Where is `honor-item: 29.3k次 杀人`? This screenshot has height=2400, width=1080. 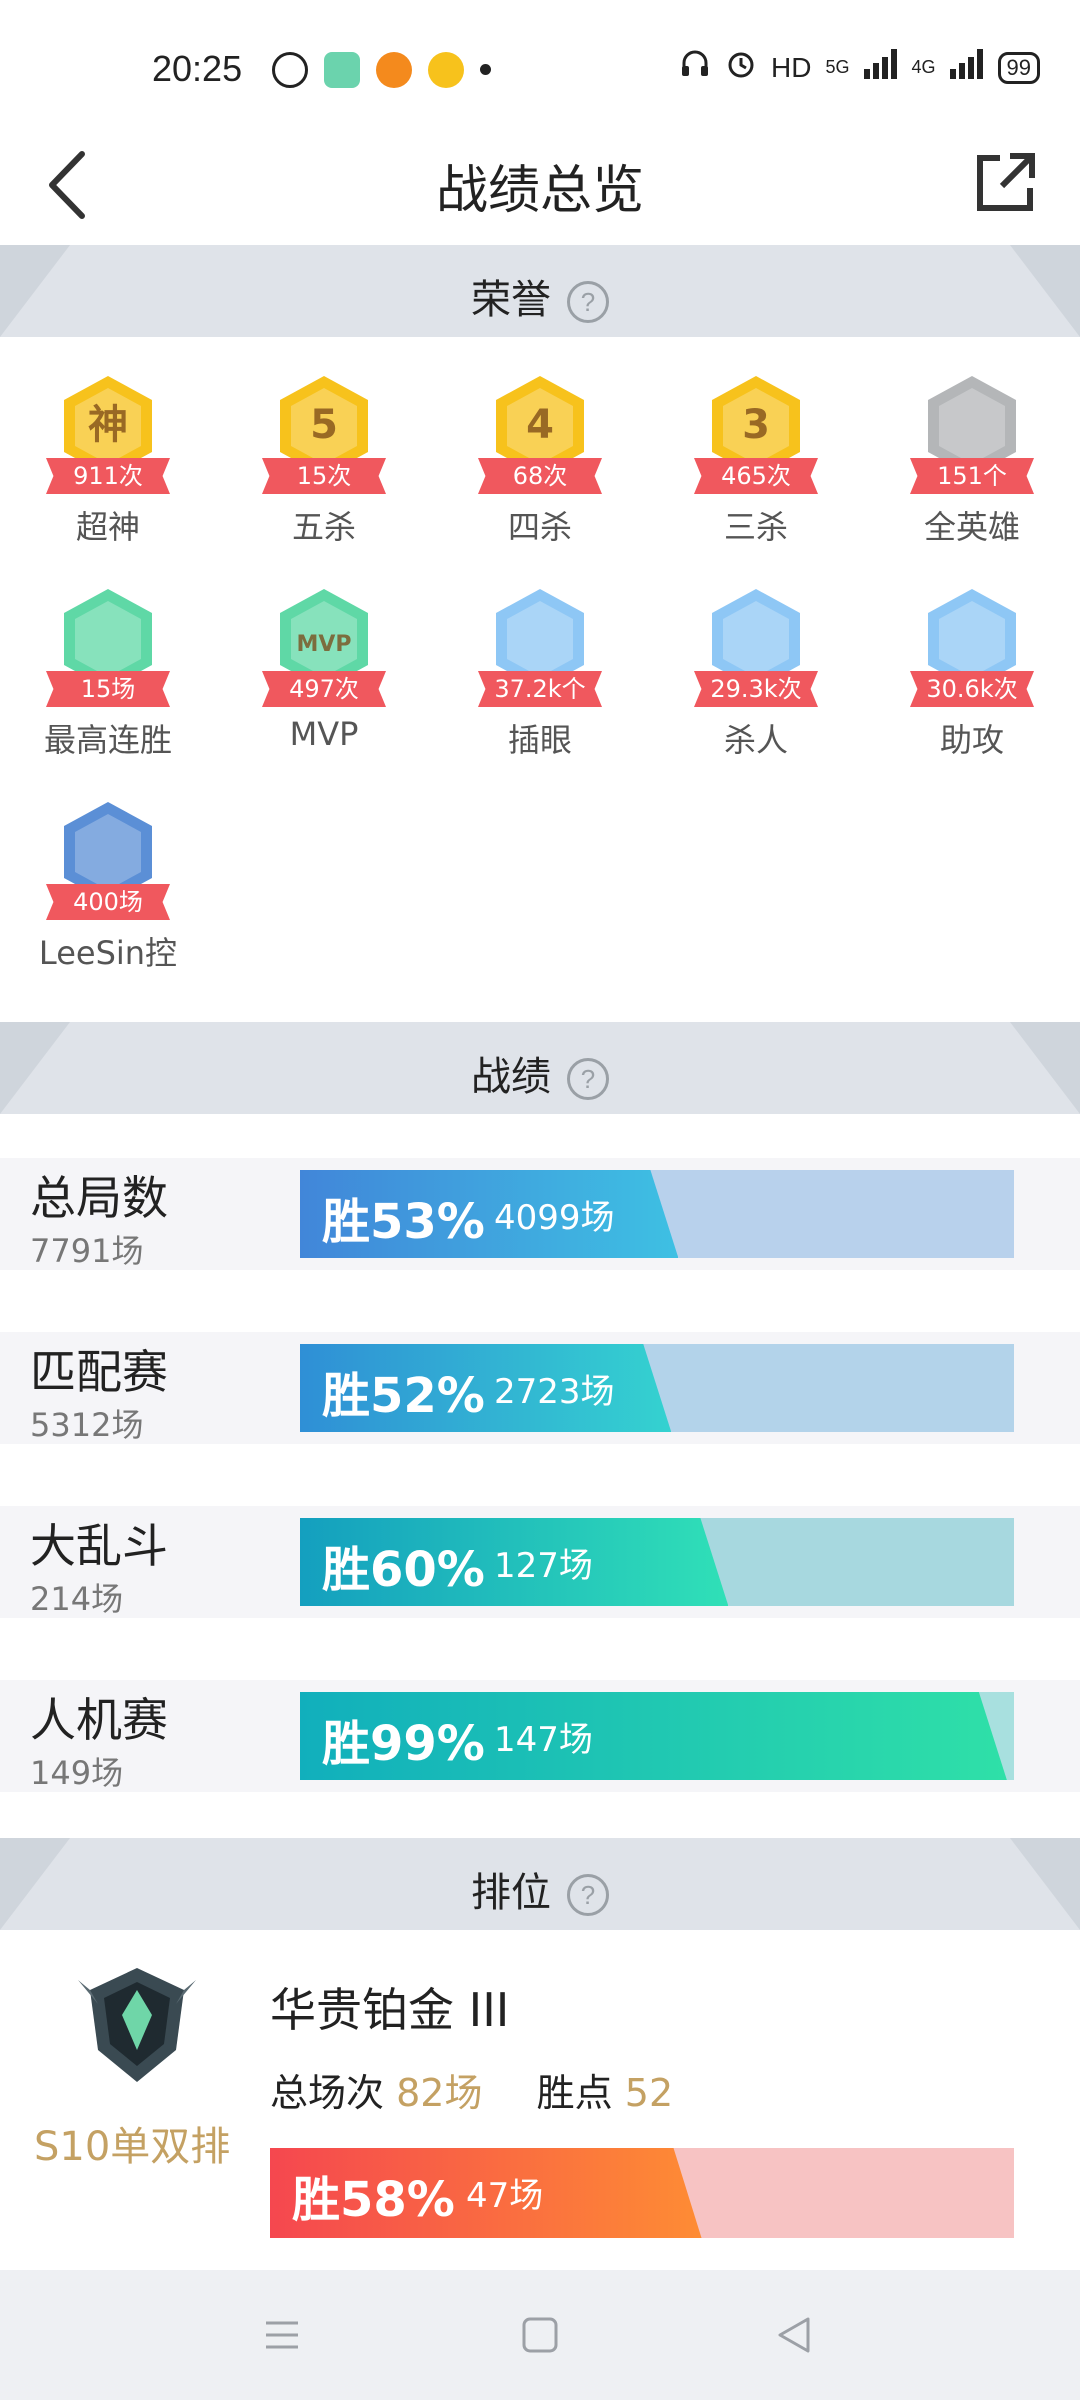
honor-item: 29.3k次 杀人 is located at coordinates (756, 675).